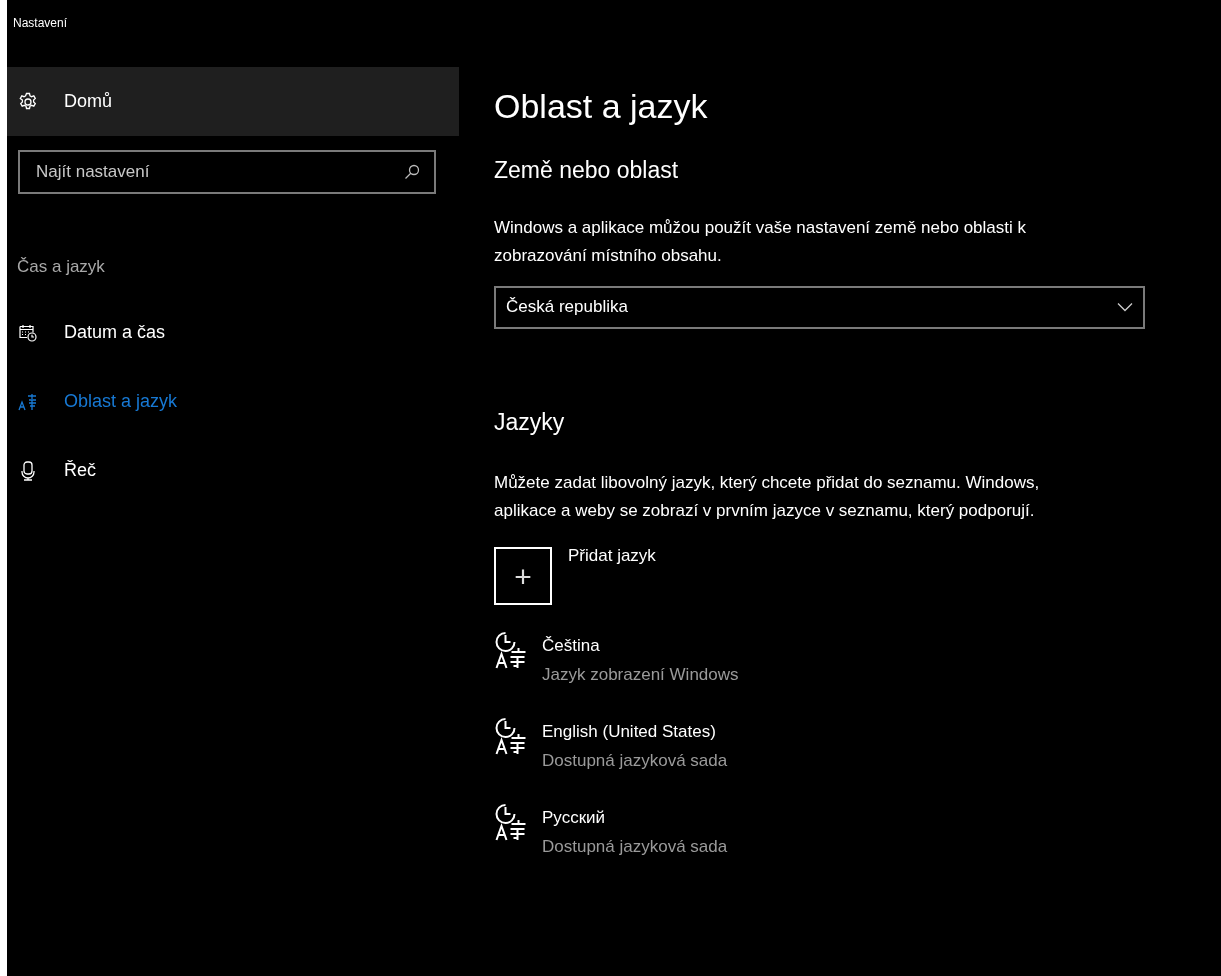 The image size is (1221, 976). What do you see at coordinates (233, 101) in the screenshot?
I see `home-nav-item: Domů` at bounding box center [233, 101].